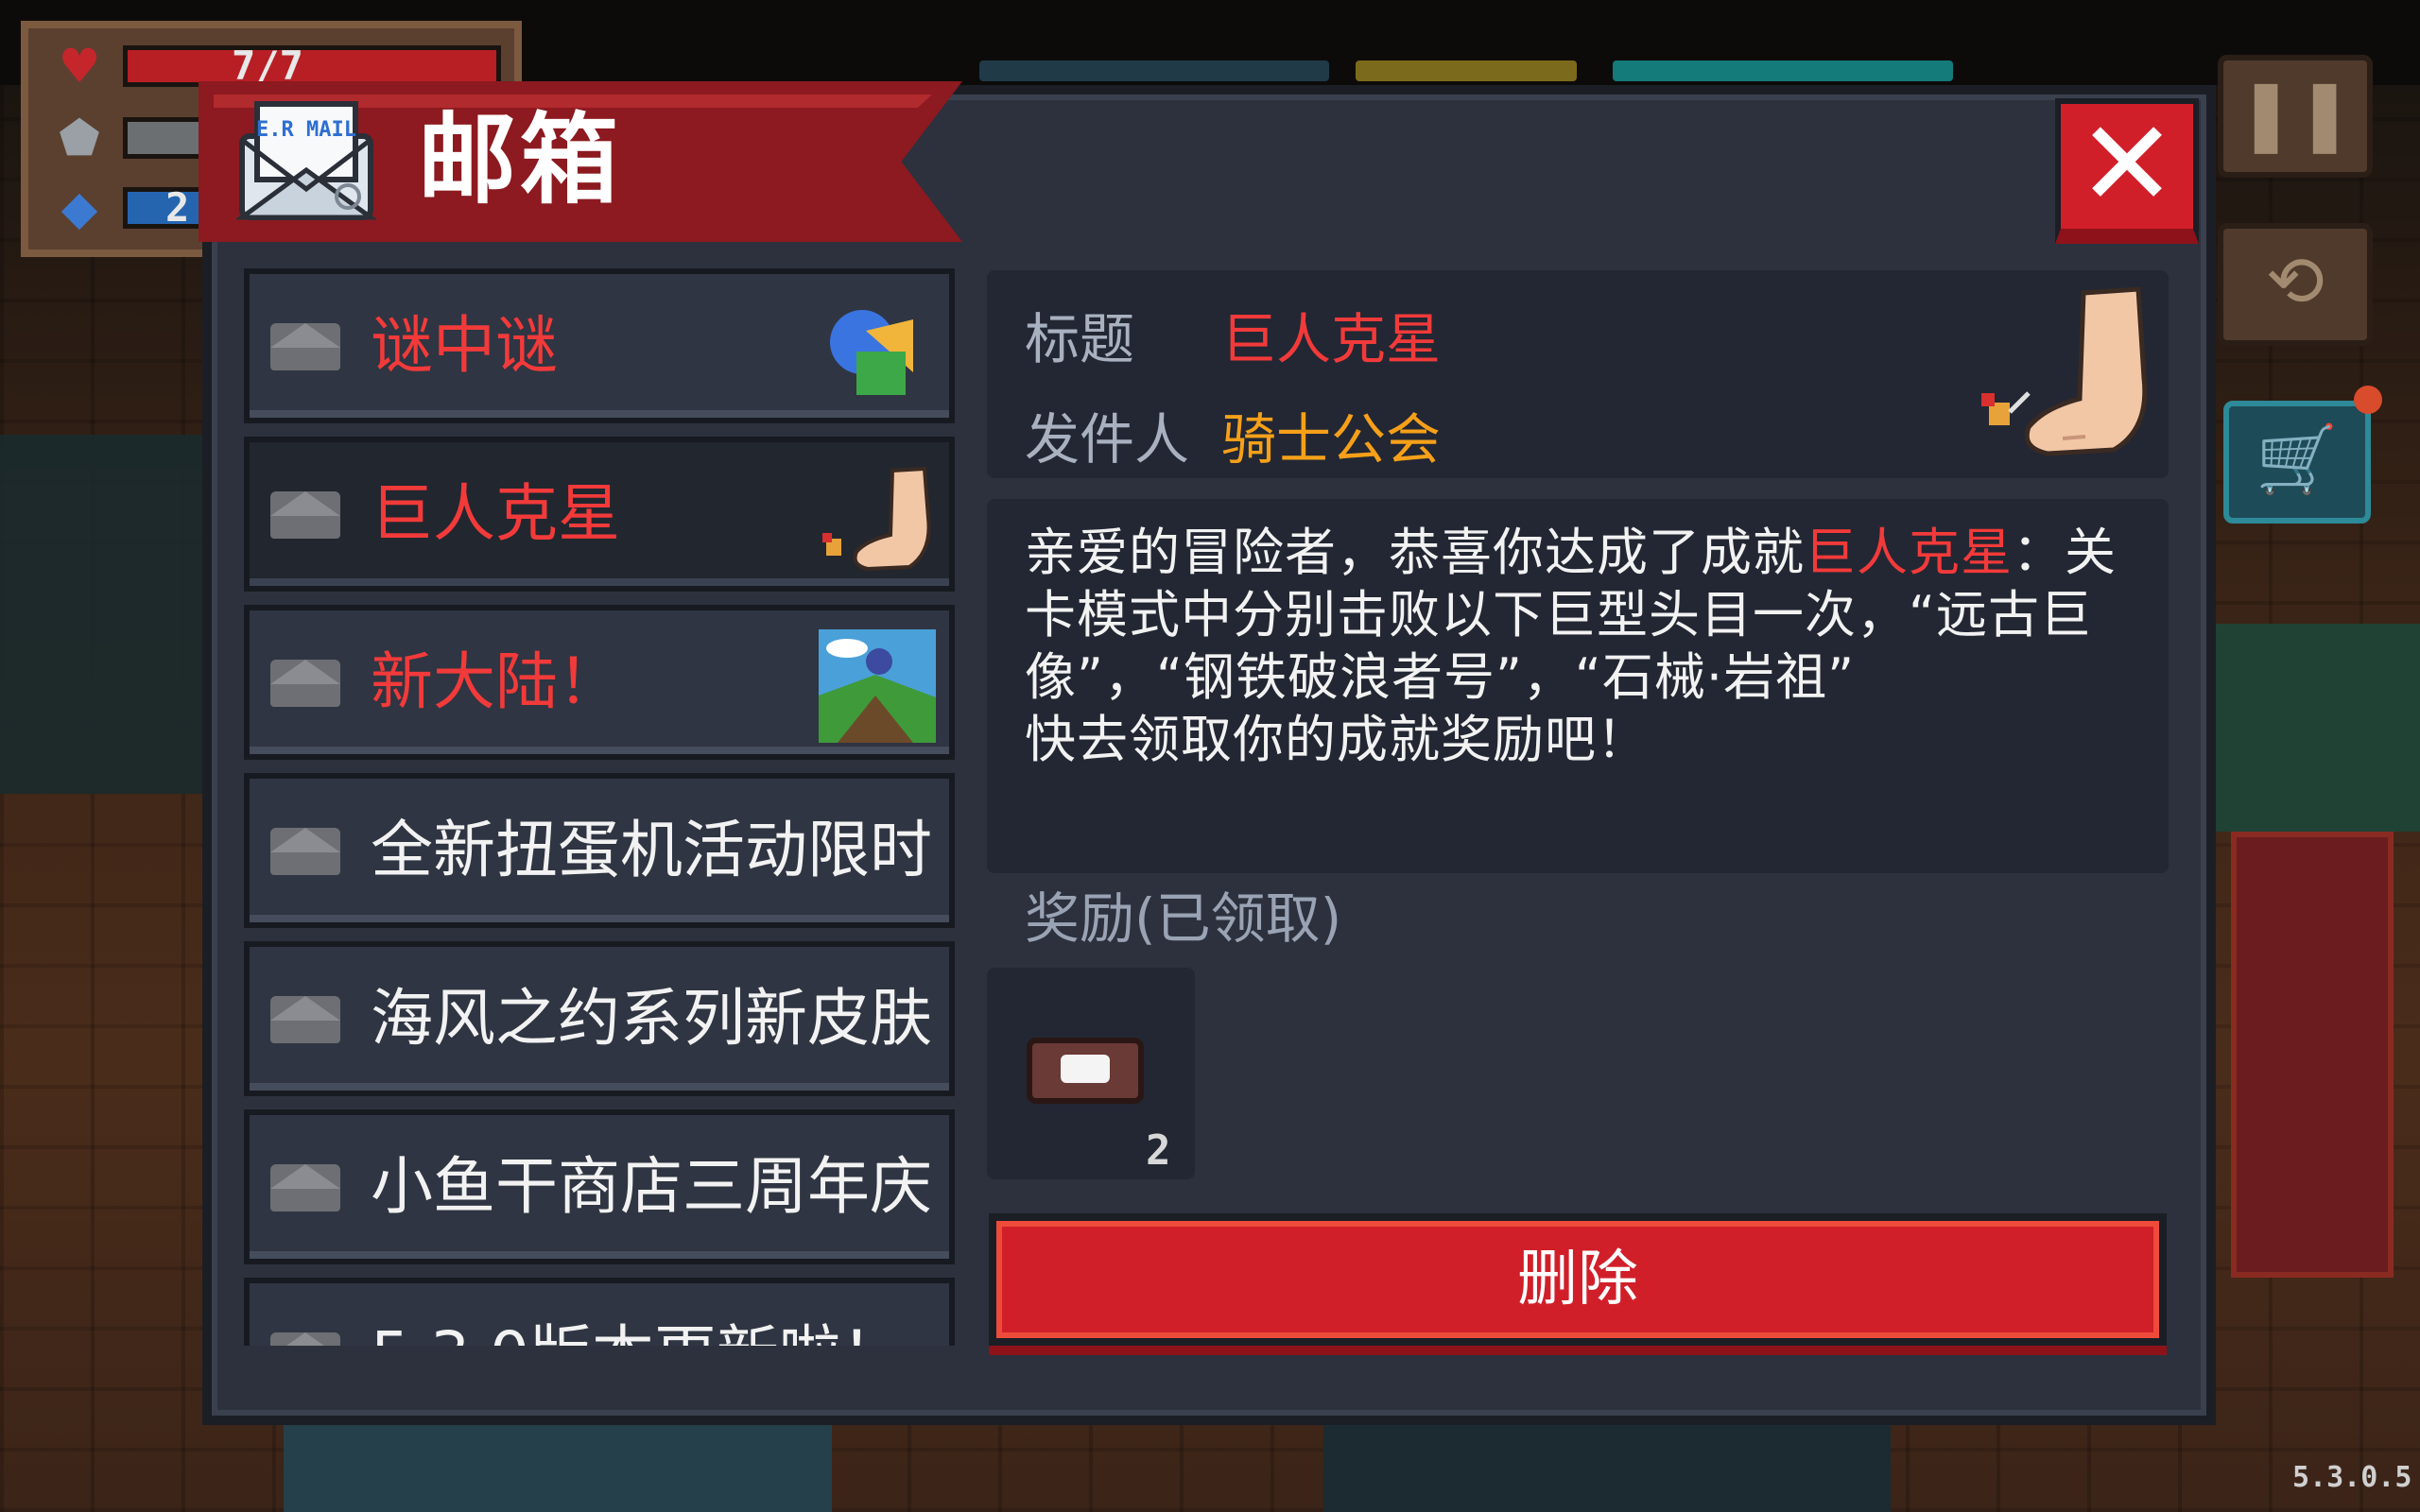  I want to click on title-value: 巨人克星, so click(1331, 339).